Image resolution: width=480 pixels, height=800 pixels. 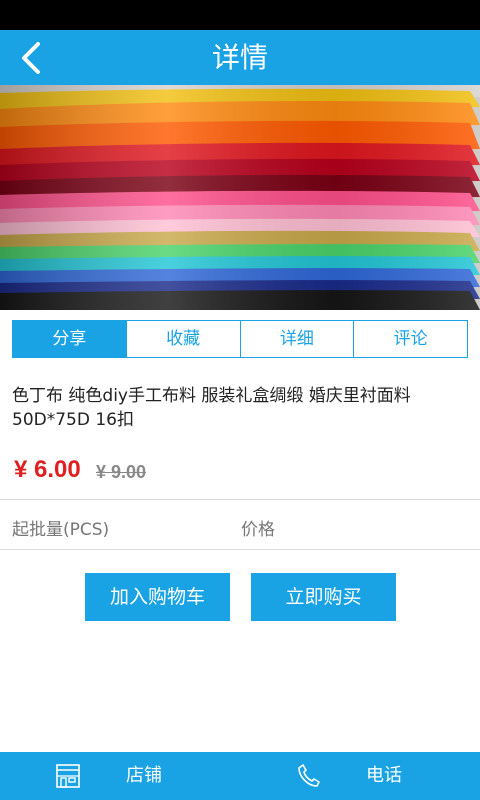 I want to click on original-price: ¥ 9.00, so click(x=121, y=472).